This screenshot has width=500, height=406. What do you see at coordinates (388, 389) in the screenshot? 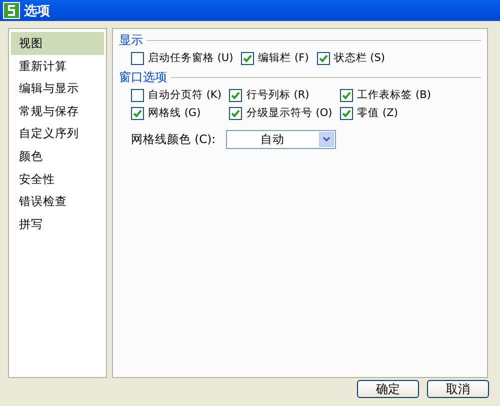
I see `ok-button: 确定` at bounding box center [388, 389].